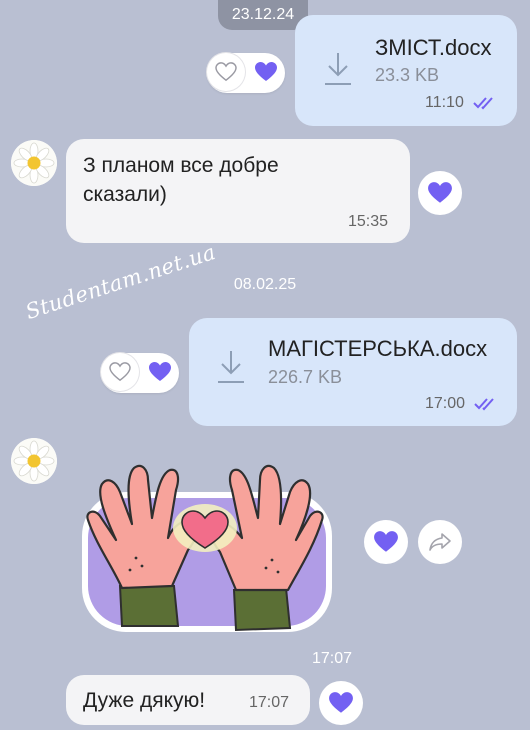 The width and height of the screenshot is (530, 730). Describe the element at coordinates (378, 348) in the screenshot. I see `file-name: МАГІСТЕРСЬКА.docx` at that location.